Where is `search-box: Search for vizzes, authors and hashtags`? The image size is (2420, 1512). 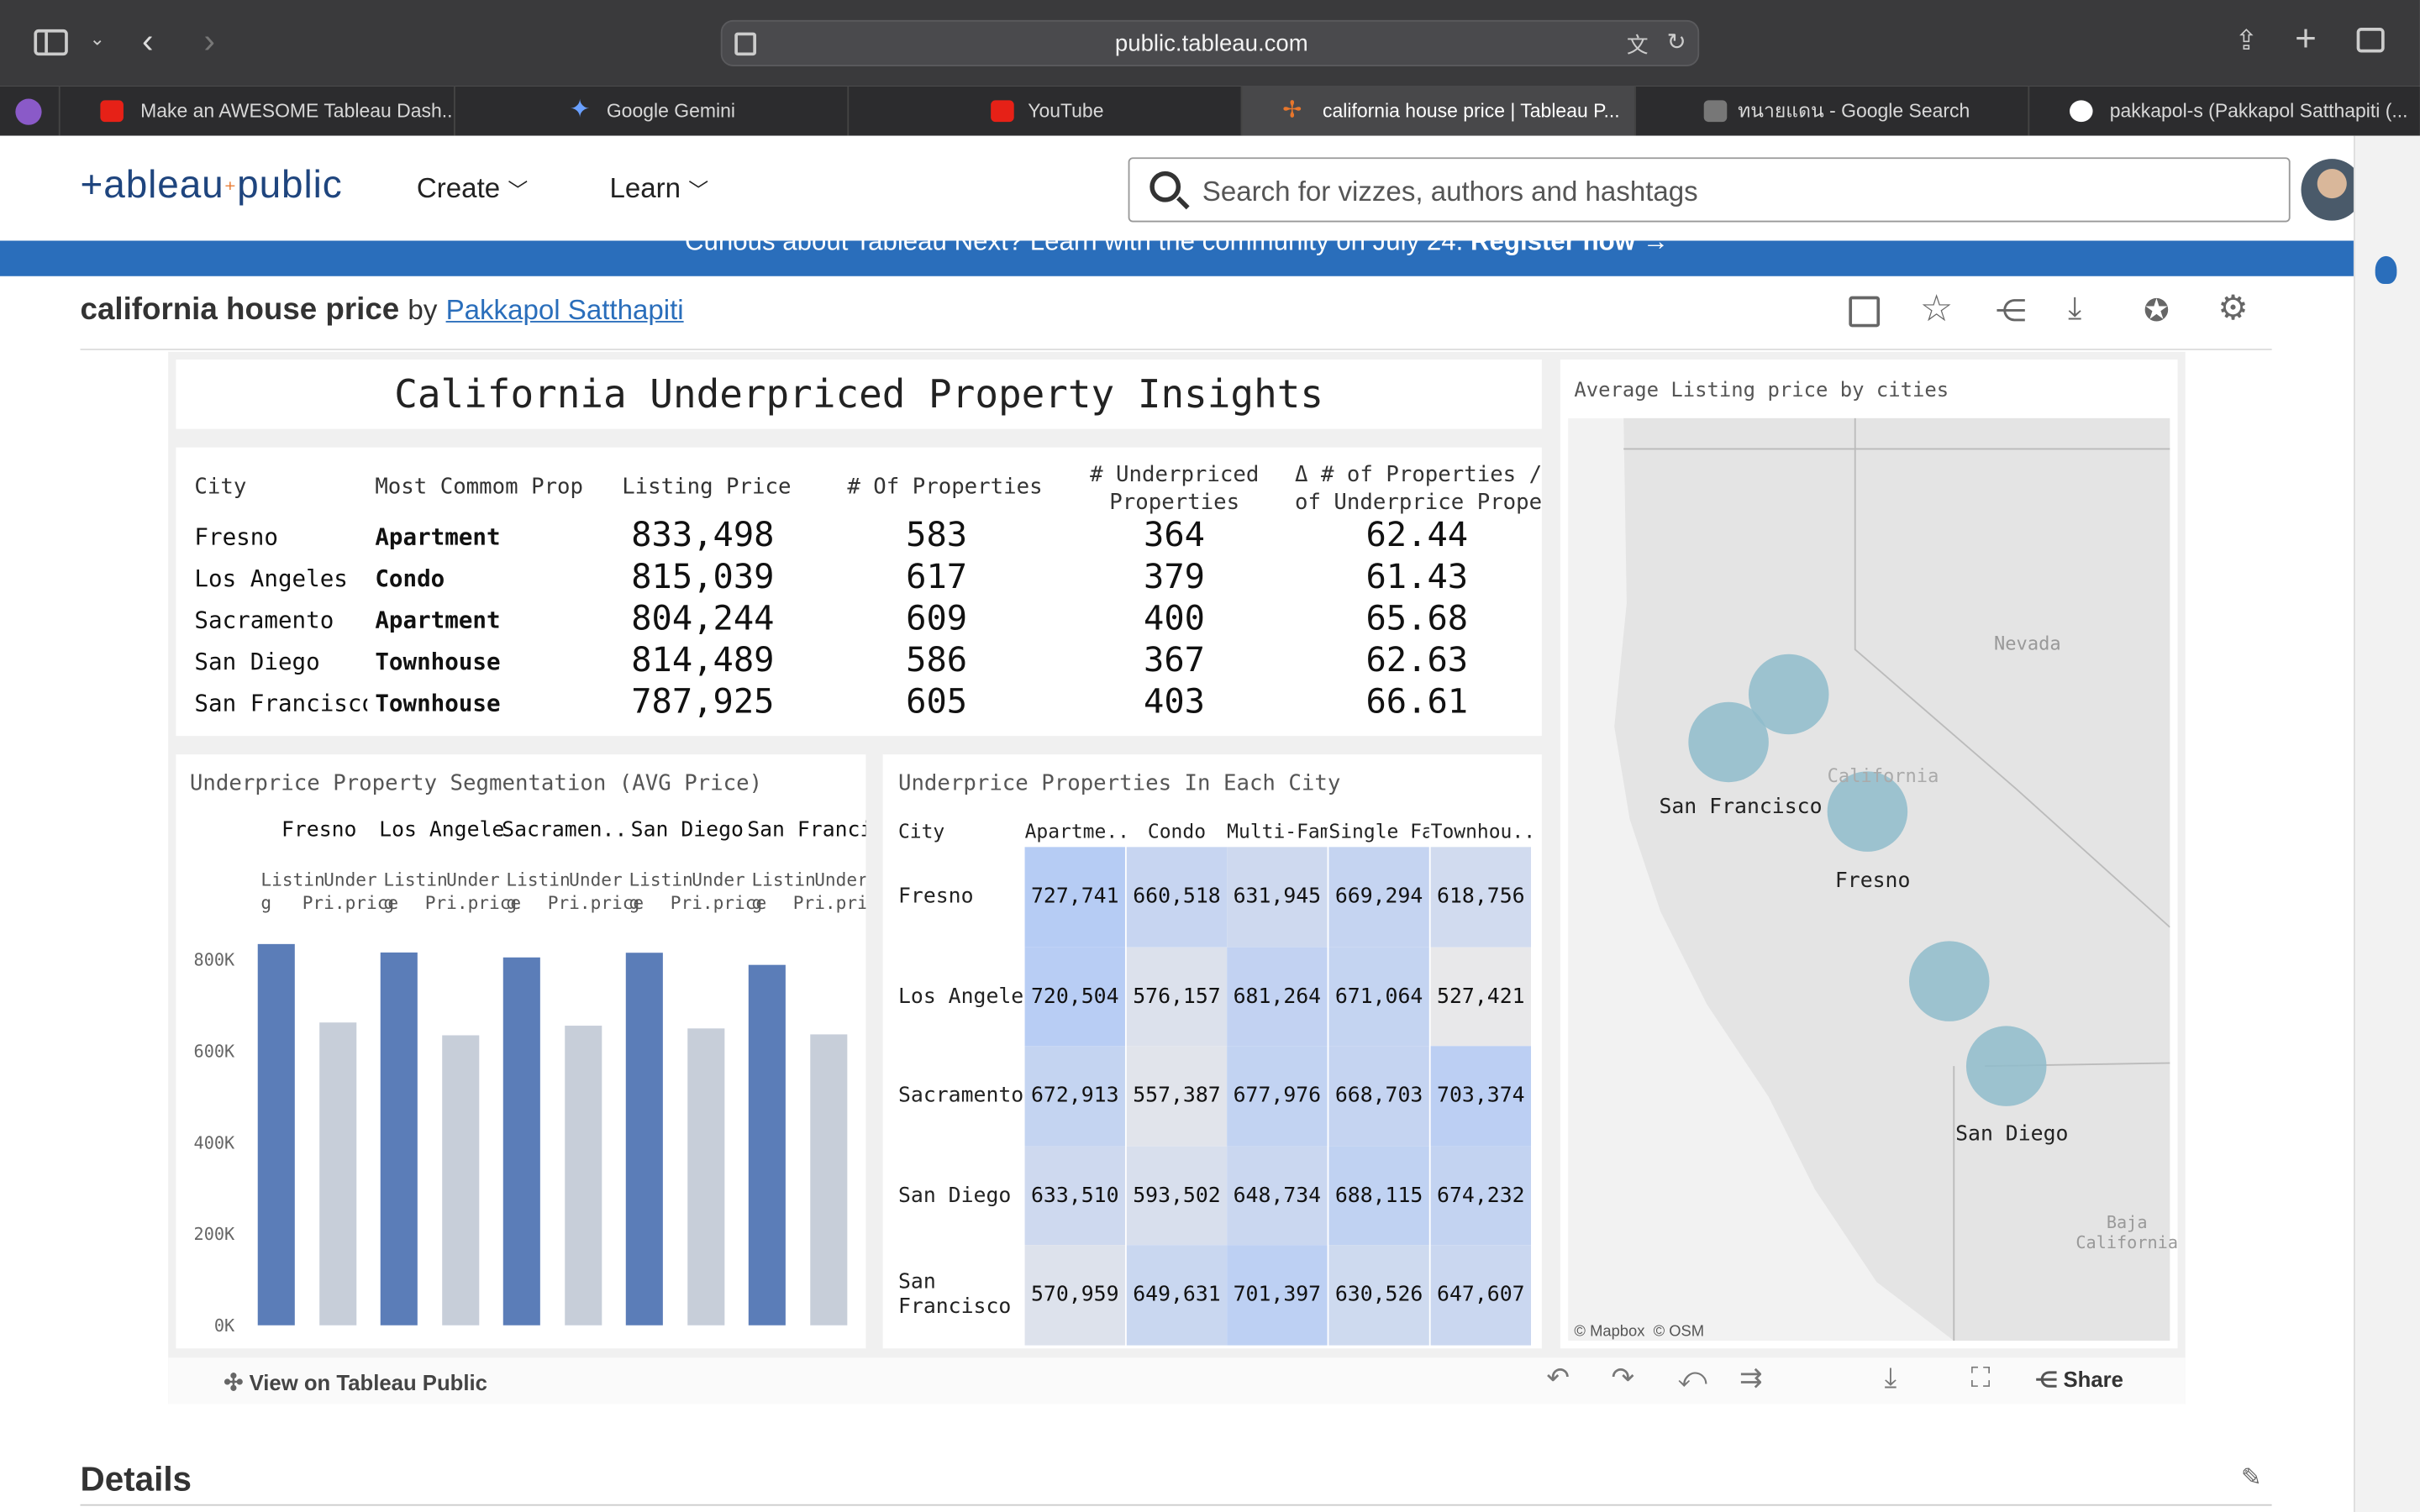
search-box: Search for vizzes, authors and hashtags is located at coordinates (1710, 190).